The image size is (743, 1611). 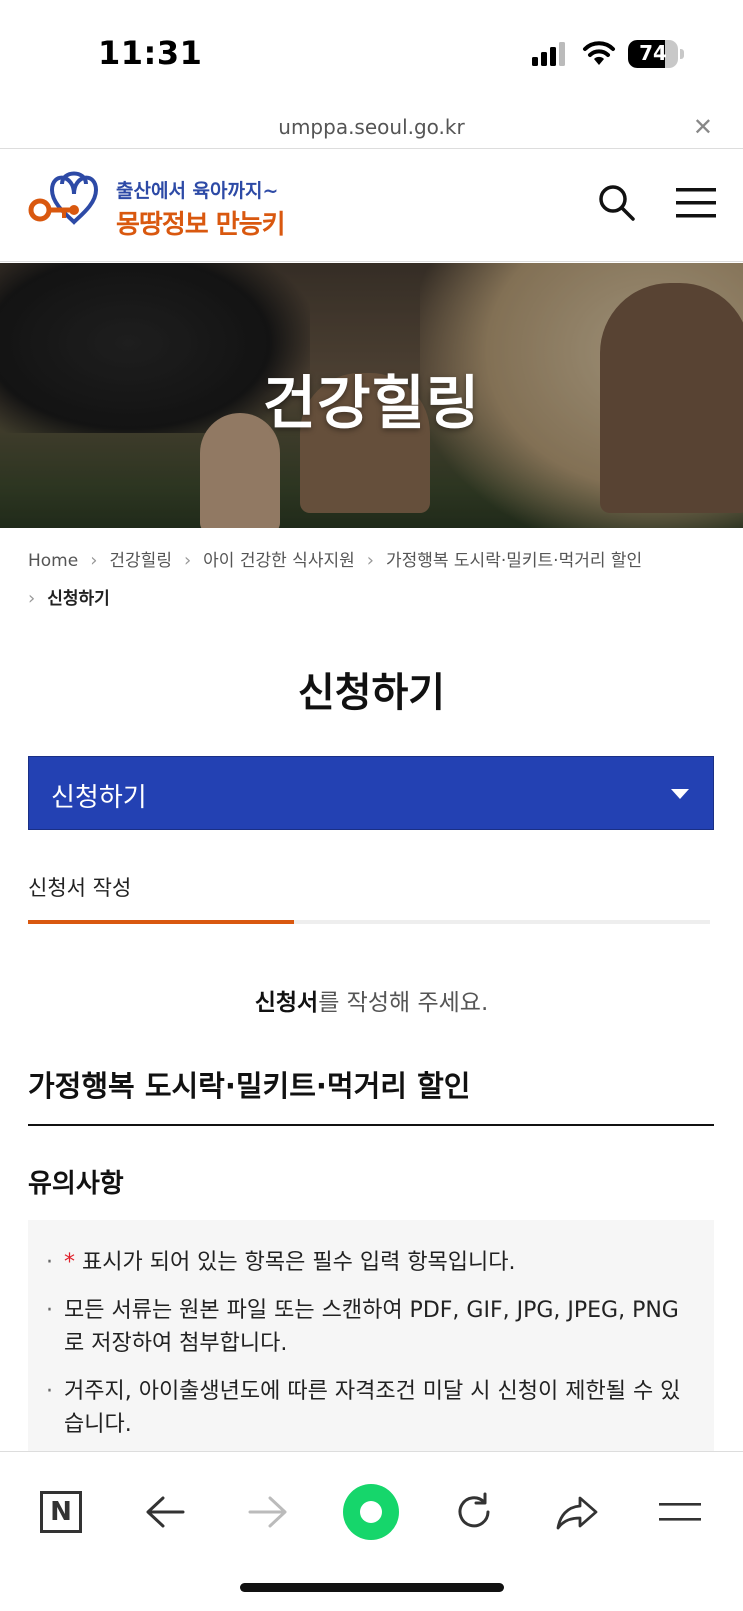 What do you see at coordinates (617, 203) in the screenshot?
I see `search-icon` at bounding box center [617, 203].